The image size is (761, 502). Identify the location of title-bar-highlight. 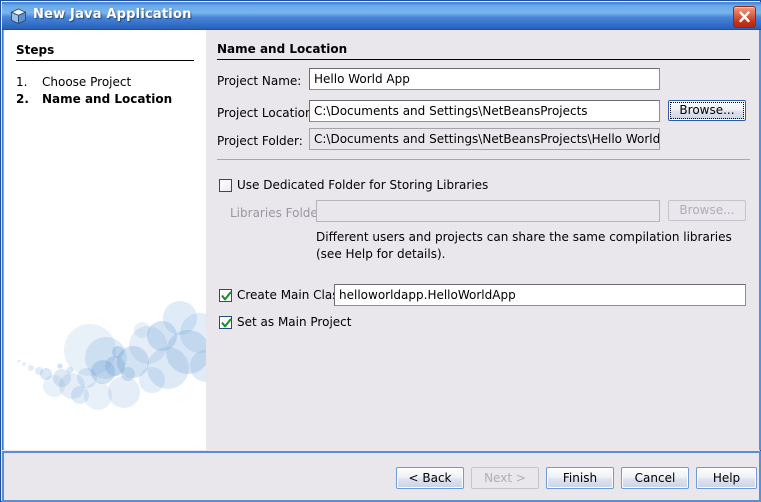
(381, 3).